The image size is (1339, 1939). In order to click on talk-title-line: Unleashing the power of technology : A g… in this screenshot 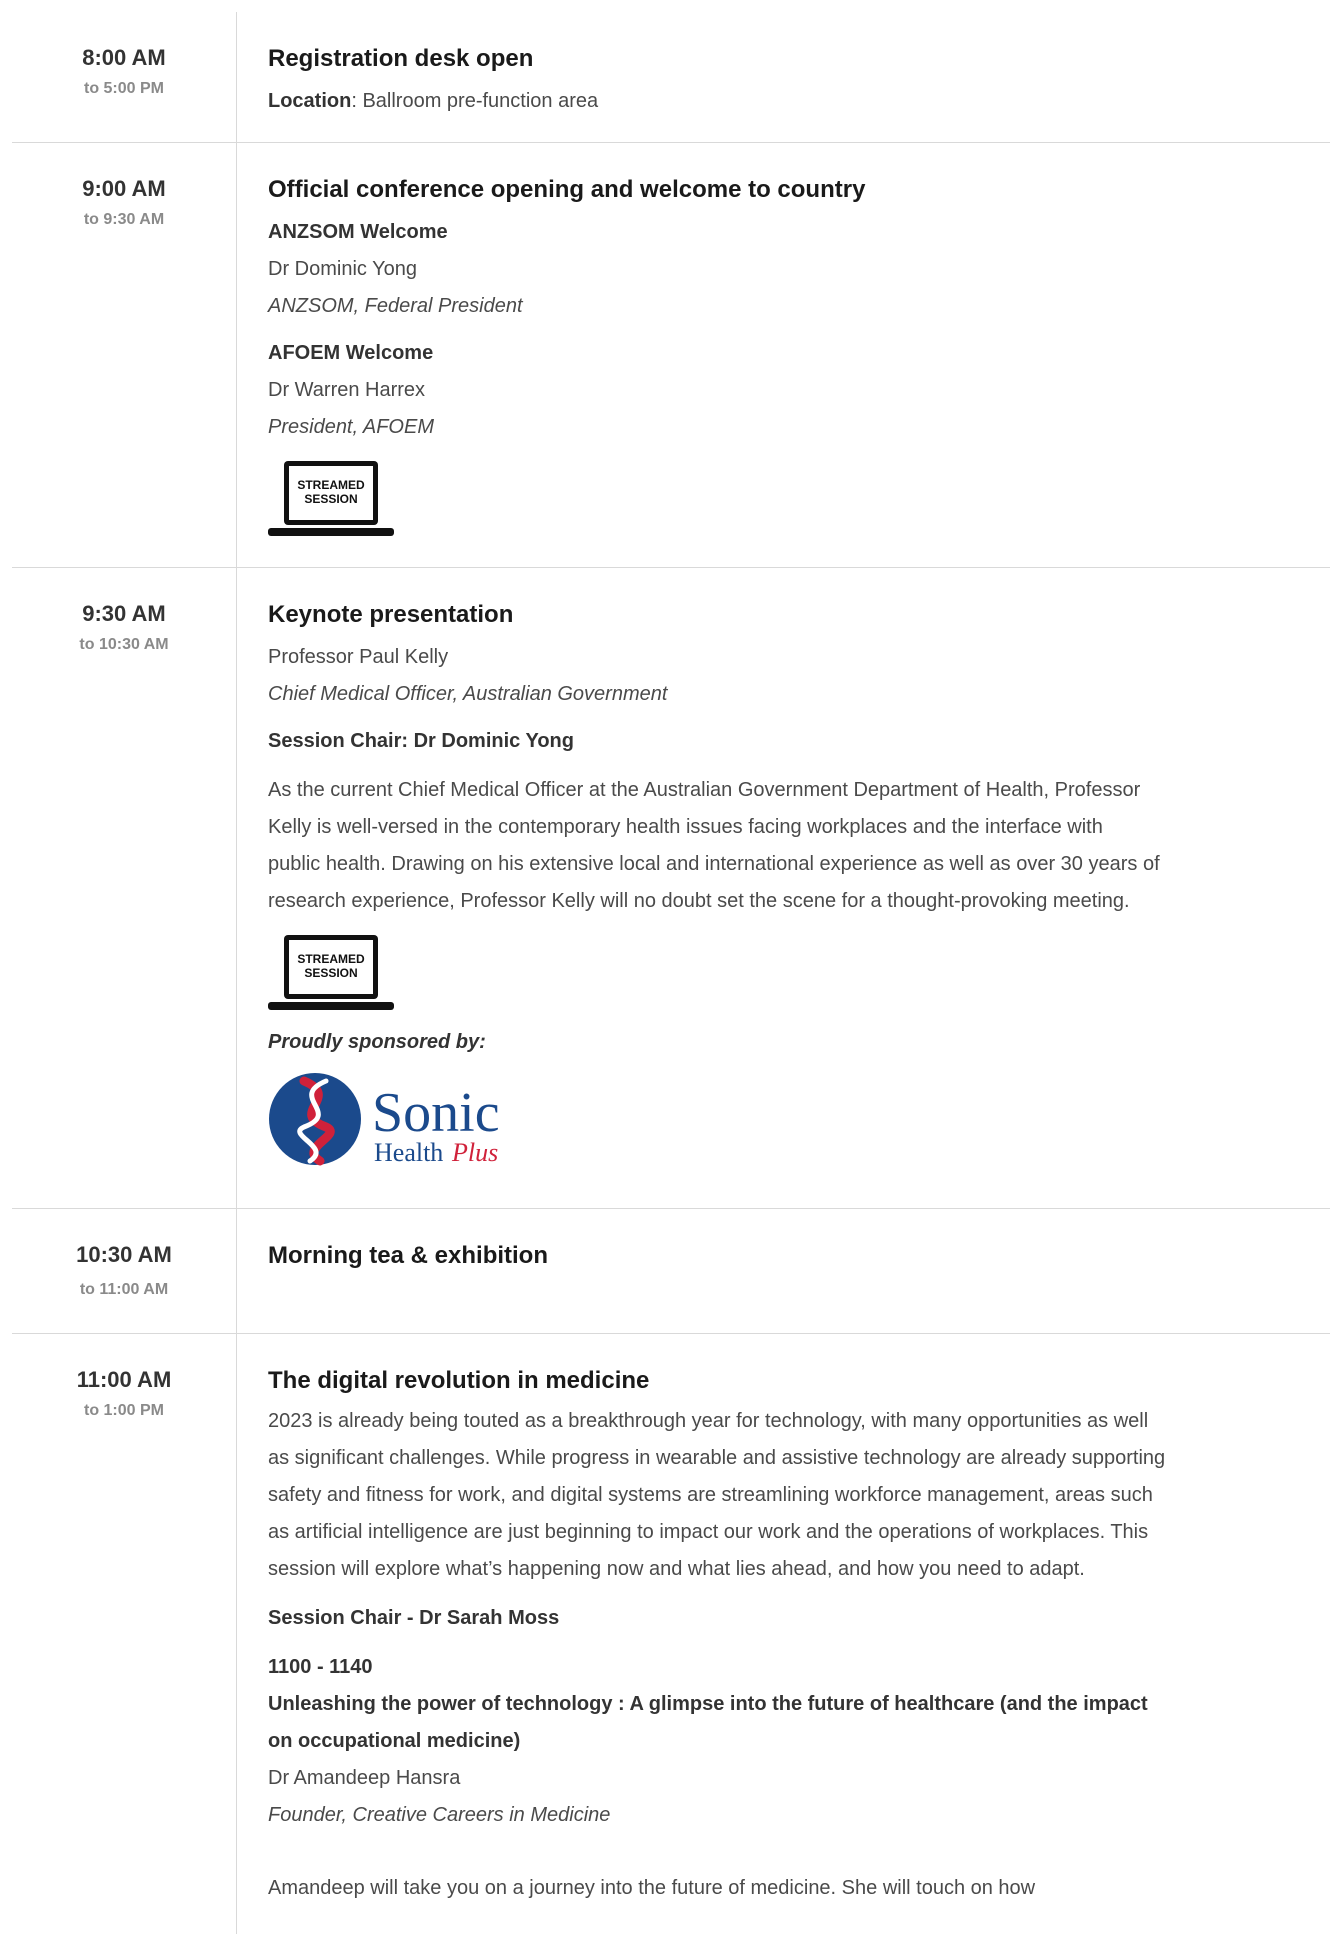, I will do `click(708, 1704)`.